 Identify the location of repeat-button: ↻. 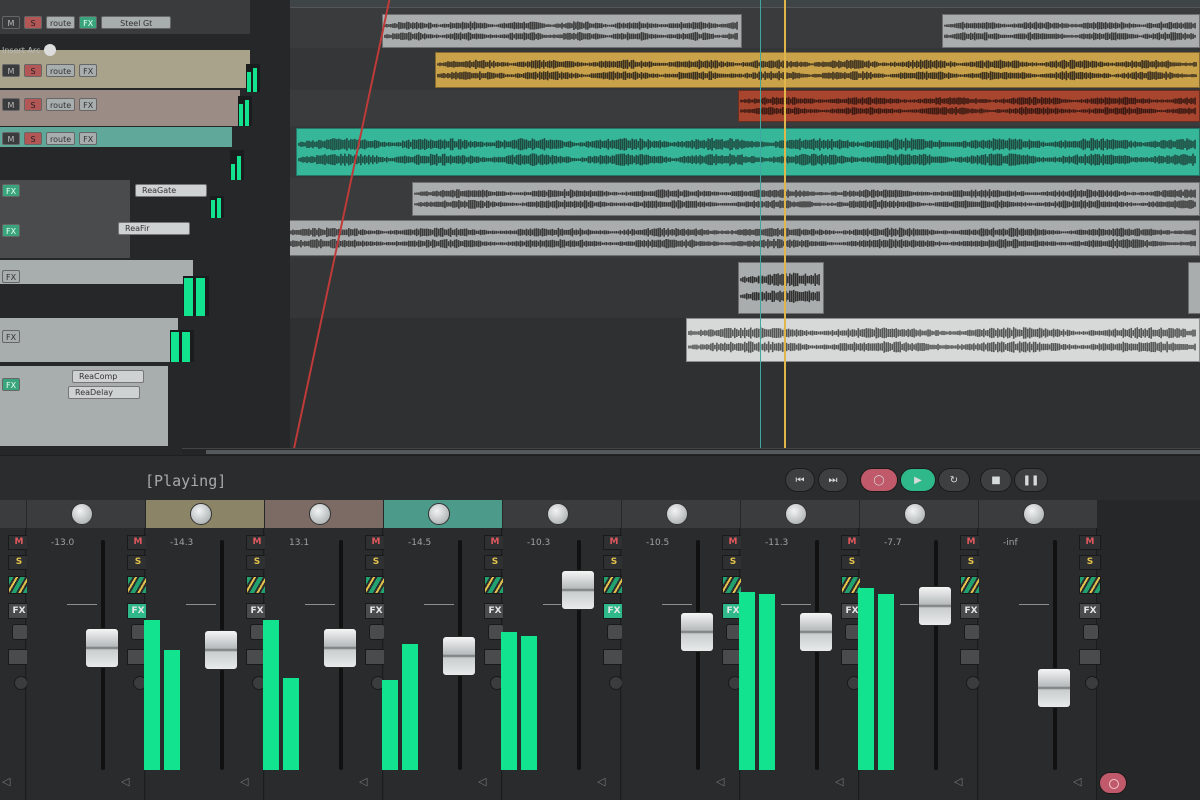
(954, 480).